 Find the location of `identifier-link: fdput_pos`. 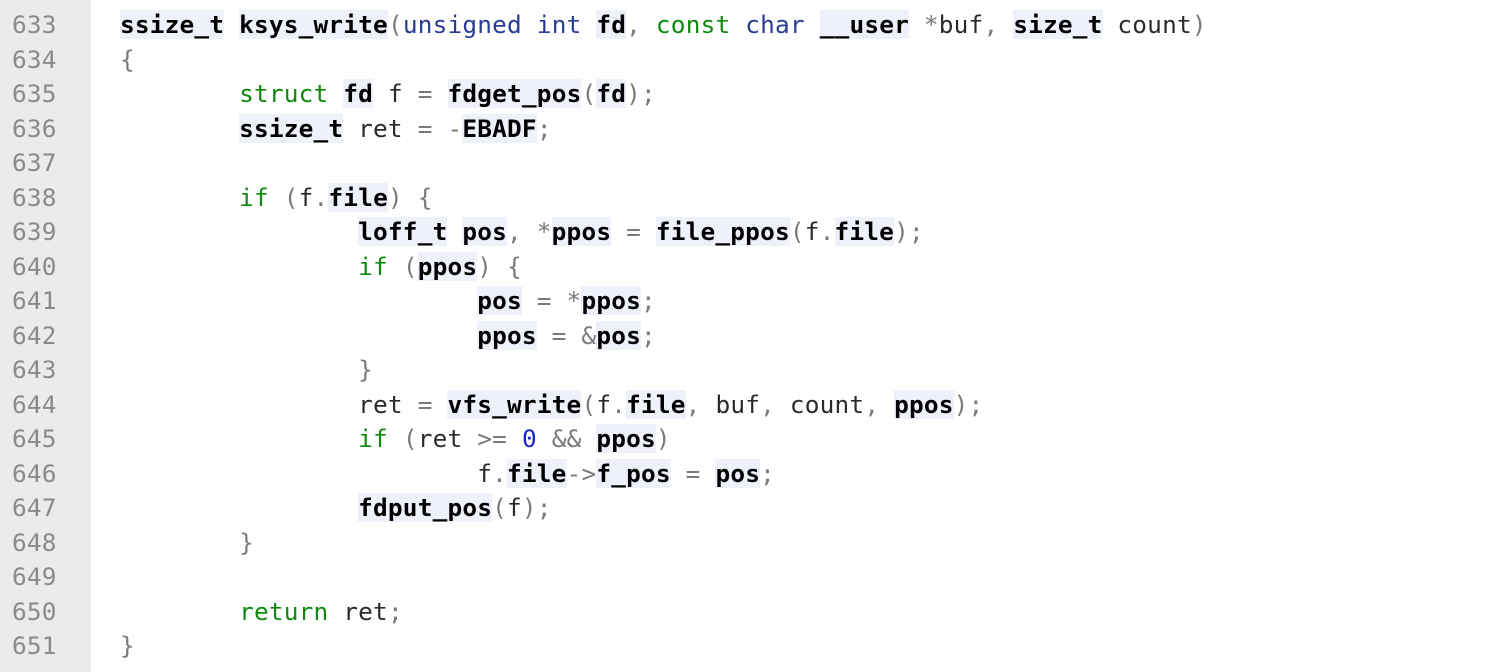

identifier-link: fdput_pos is located at coordinates (425, 507).